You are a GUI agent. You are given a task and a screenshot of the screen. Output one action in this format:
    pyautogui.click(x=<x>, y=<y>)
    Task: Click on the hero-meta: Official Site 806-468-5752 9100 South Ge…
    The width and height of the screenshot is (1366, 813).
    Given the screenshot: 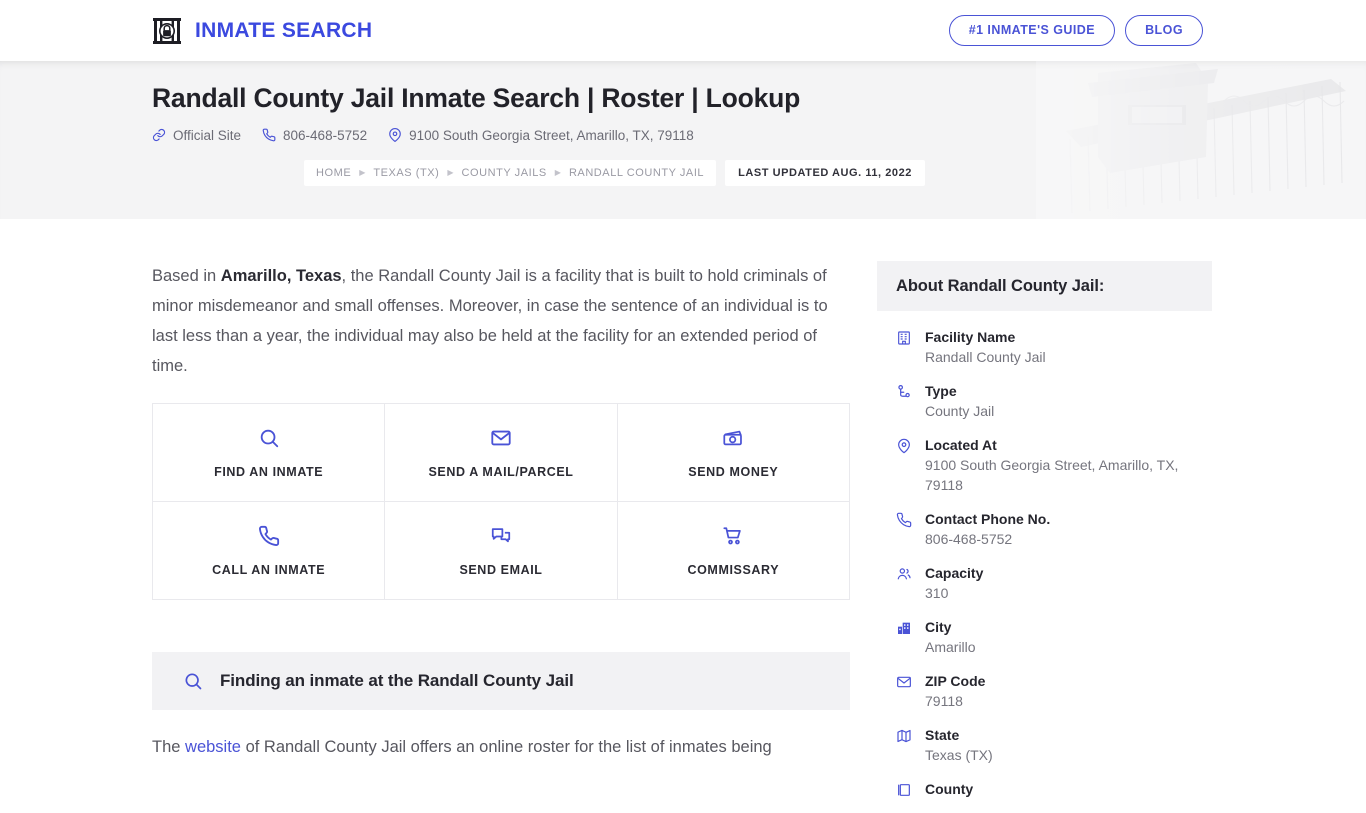 What is the action you would take?
    pyautogui.click(x=759, y=135)
    